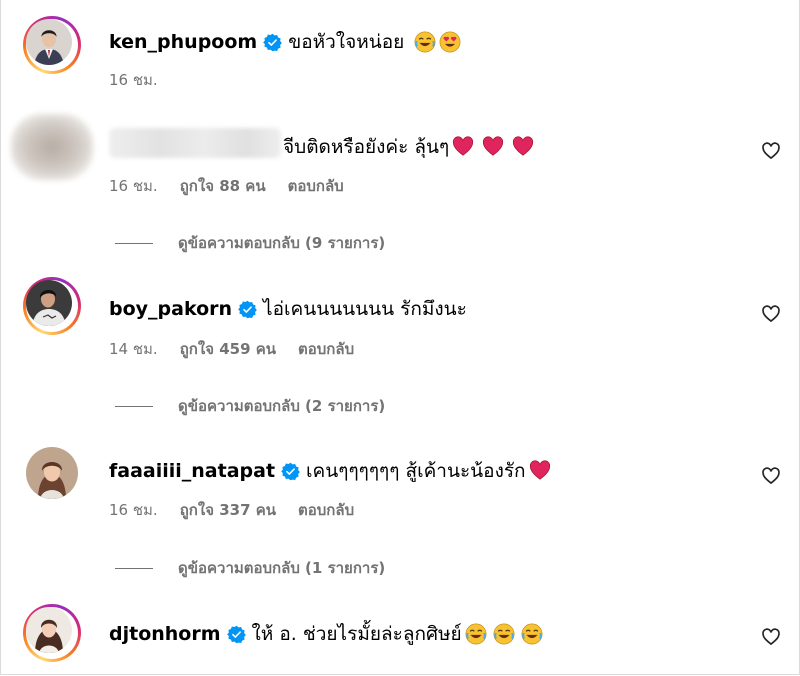 The image size is (800, 676). I want to click on view-replies-button: ดูข้อความตอบกลับ (2 รายการ), so click(250, 406).